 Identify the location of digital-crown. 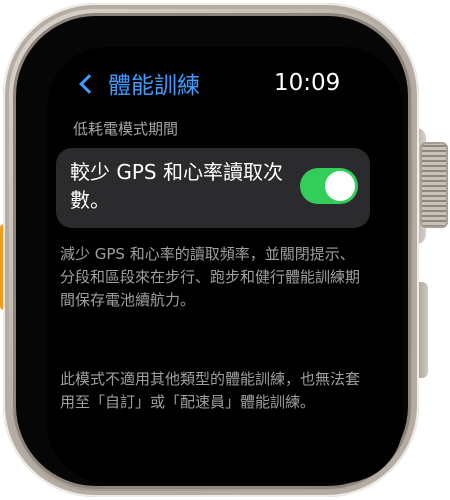
(434, 185).